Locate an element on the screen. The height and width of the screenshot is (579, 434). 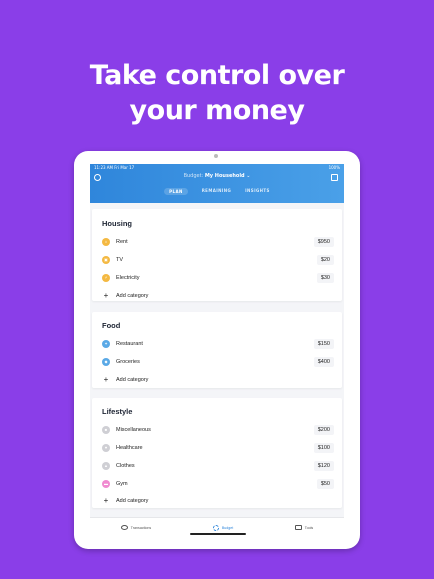
chevron-down-icon: ⌄ is located at coordinates (248, 176).